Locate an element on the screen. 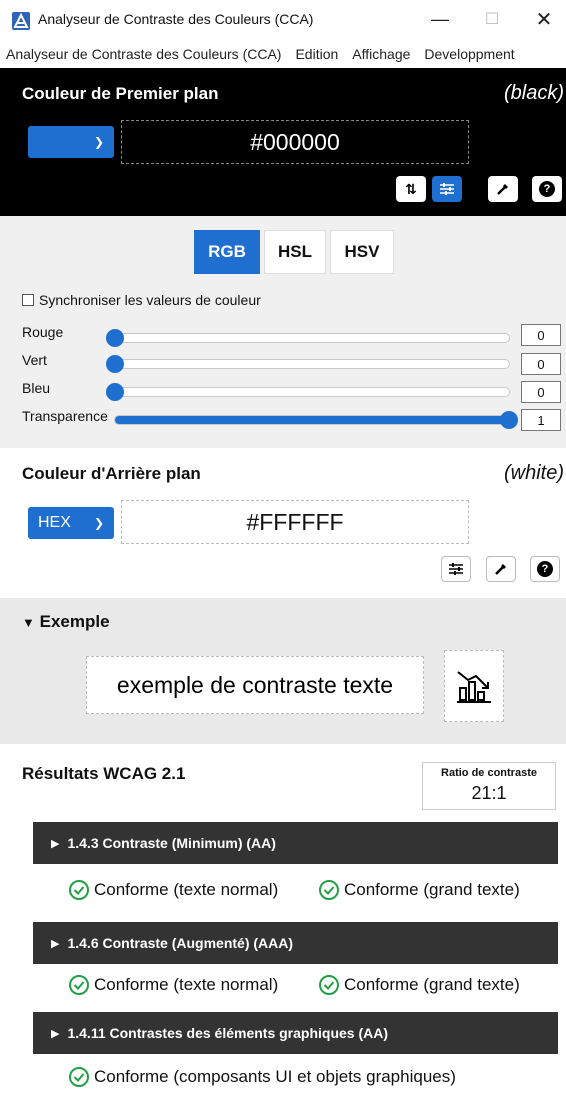  slider-blue is located at coordinates (308, 392).